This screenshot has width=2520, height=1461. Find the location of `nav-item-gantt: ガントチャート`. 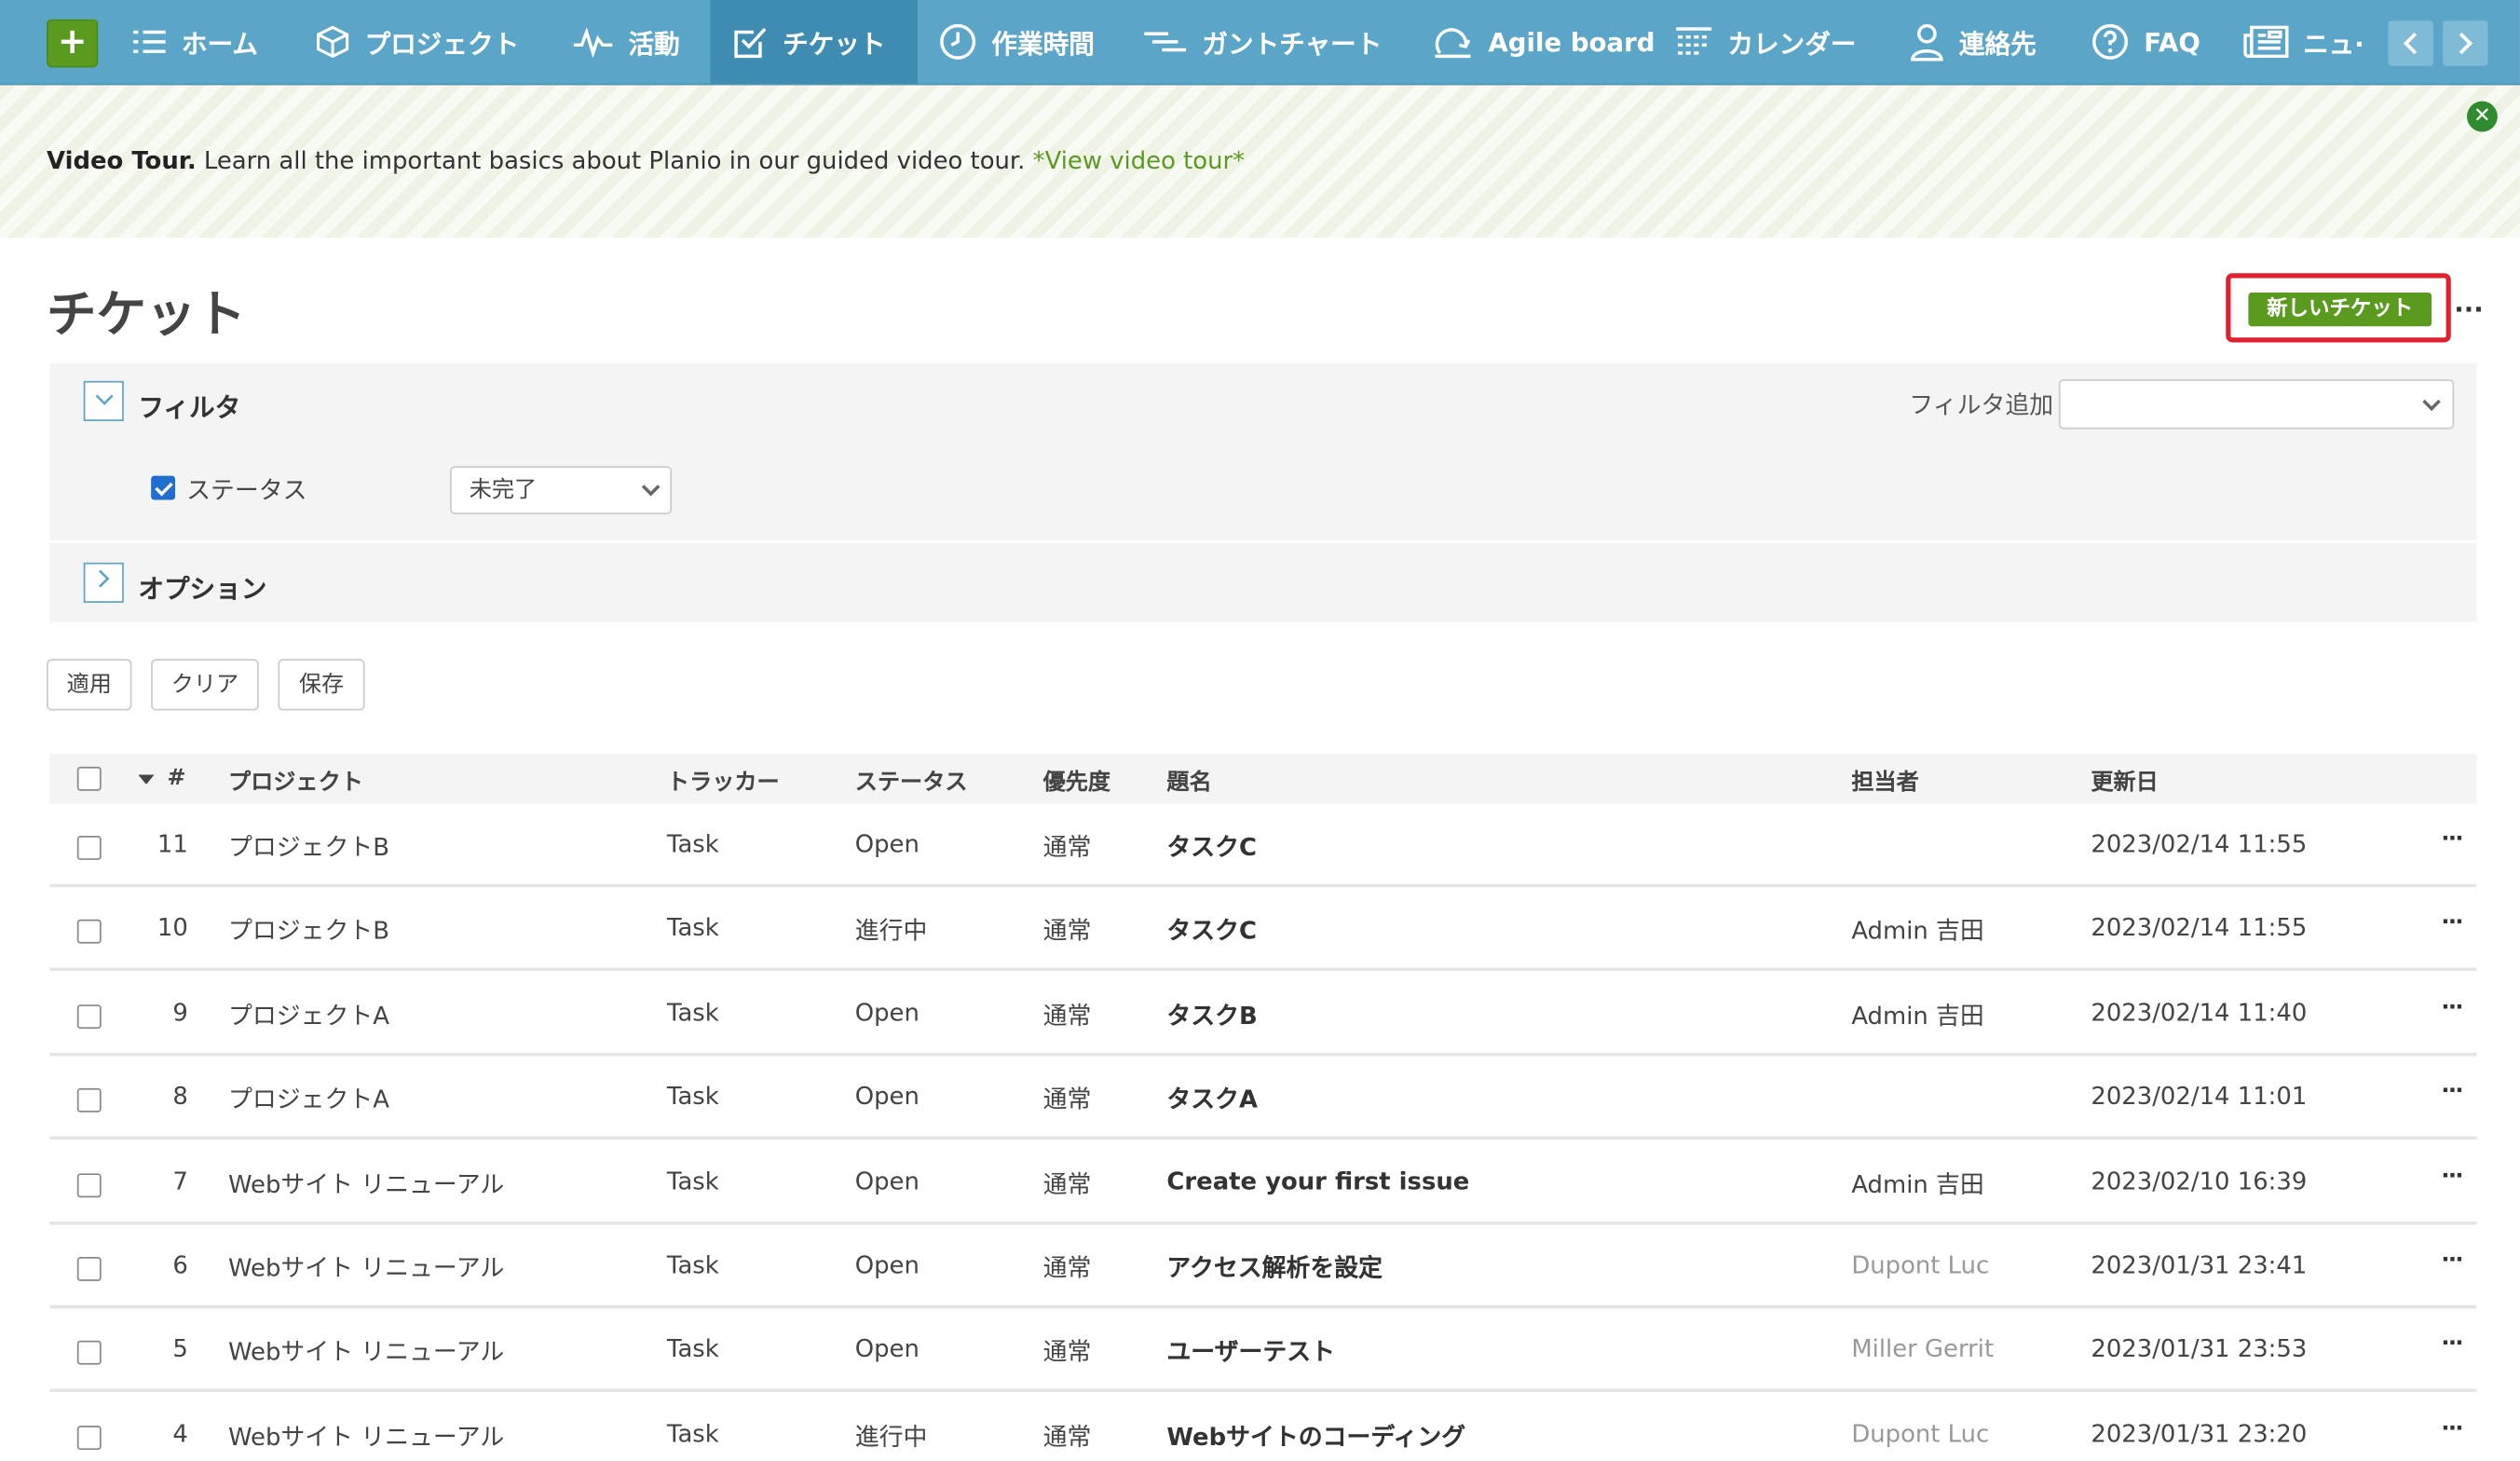

nav-item-gantt: ガントチャート is located at coordinates (1262, 42).